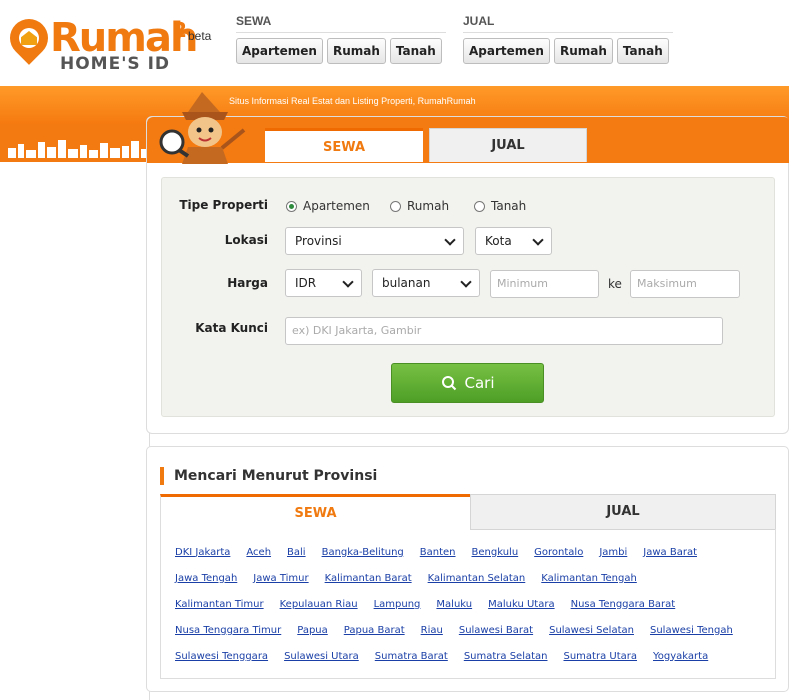 The image size is (789, 700). Describe the element at coordinates (368, 578) in the screenshot. I see `province-link: Kalimantan Barat` at that location.